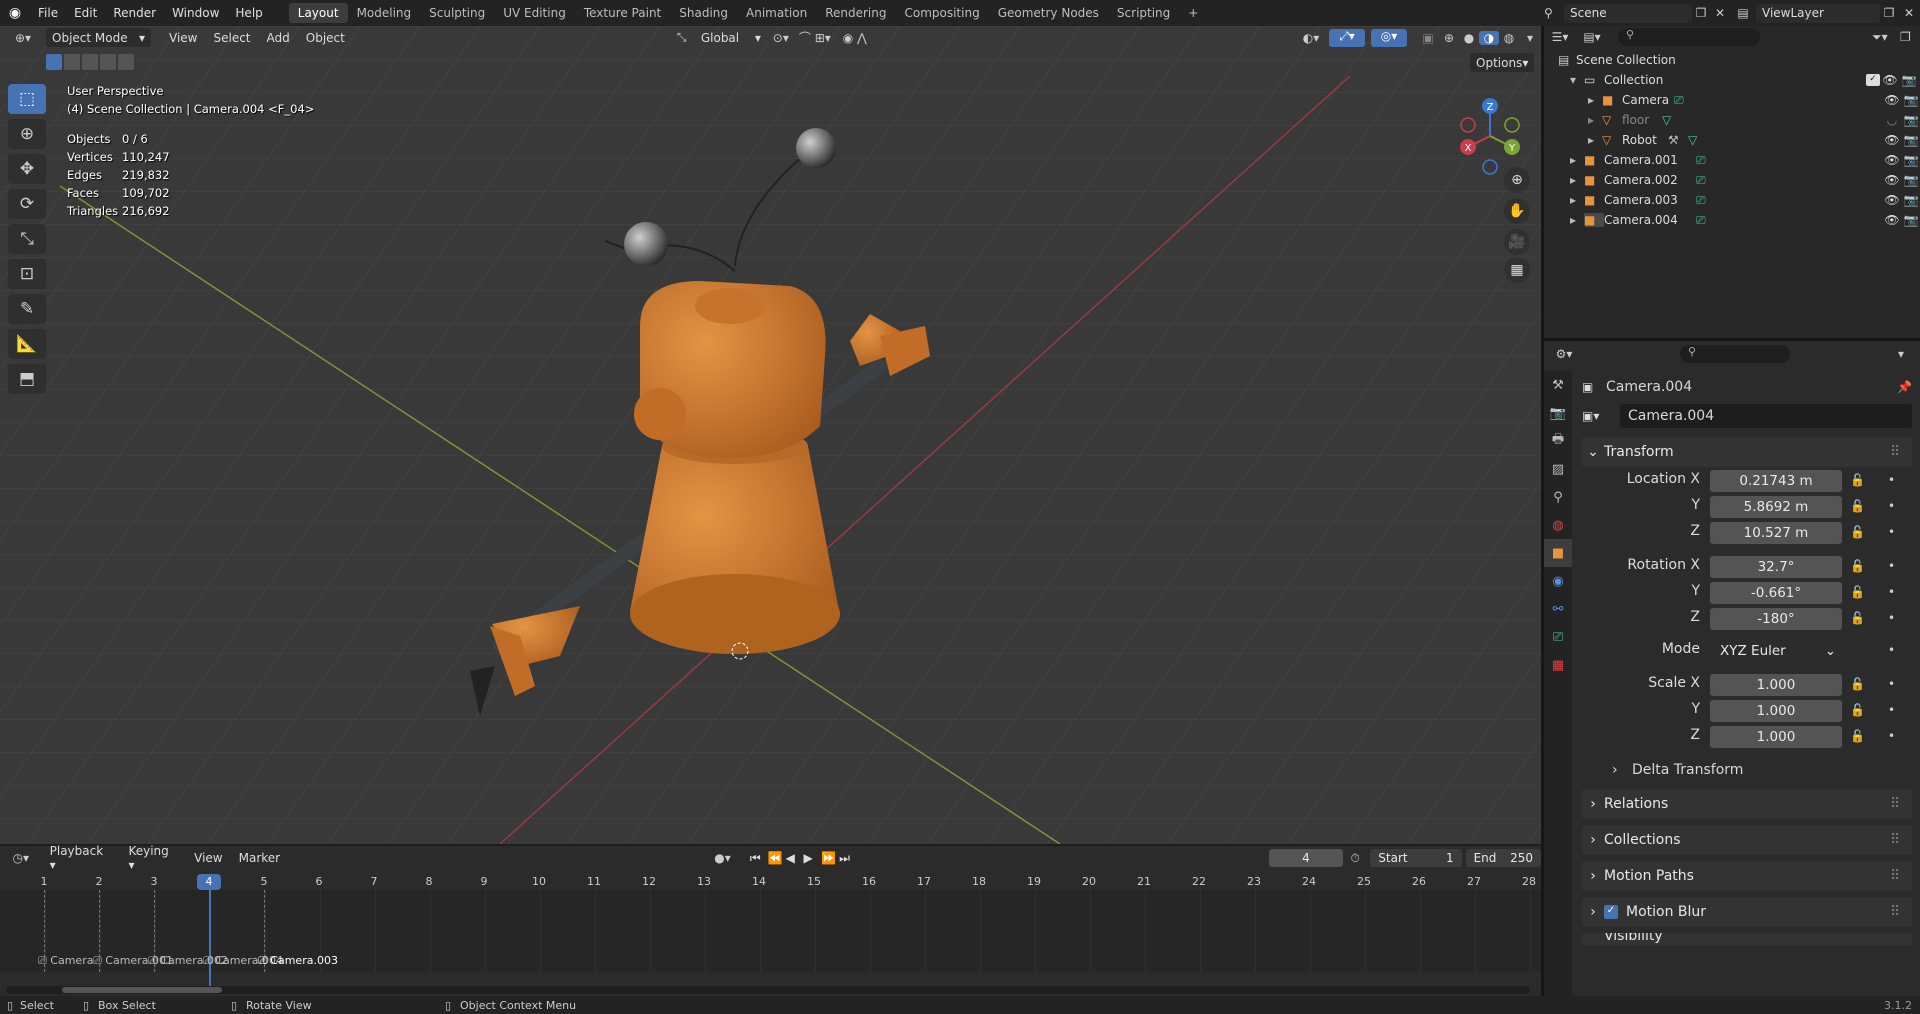 The width and height of the screenshot is (1920, 1014). What do you see at coordinates (457, 13) in the screenshot?
I see `workspace-tab-sculpting: Sculpting` at bounding box center [457, 13].